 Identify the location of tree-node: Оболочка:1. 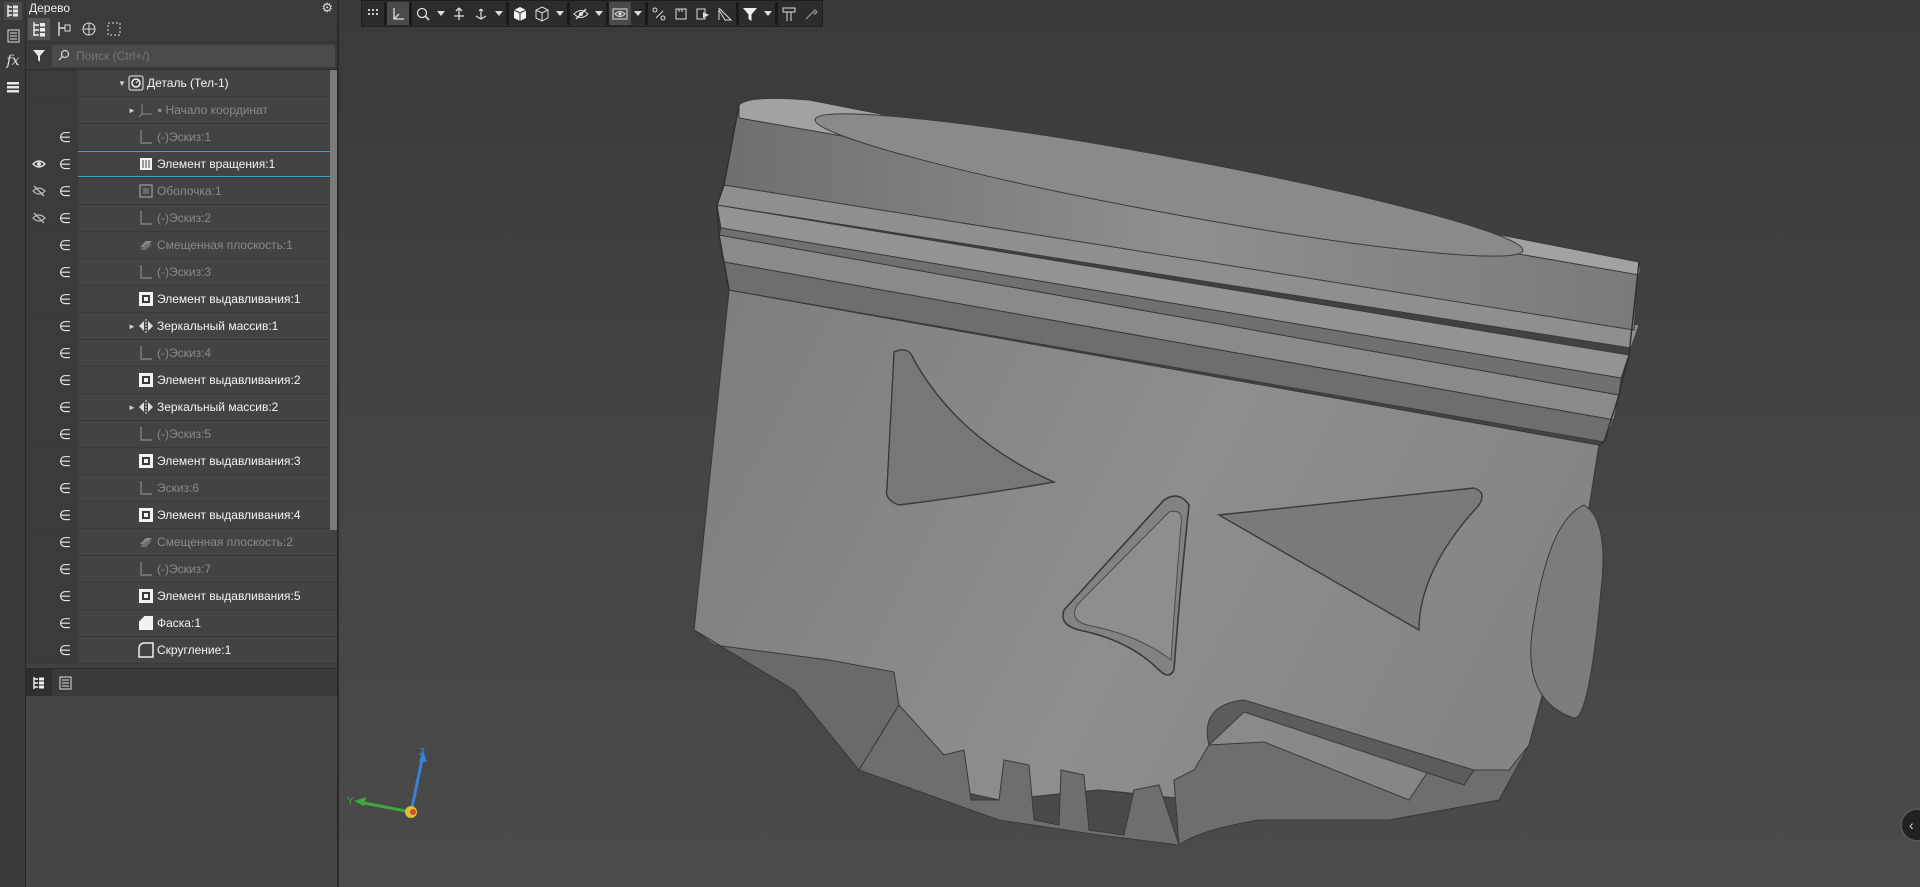
(180, 191).